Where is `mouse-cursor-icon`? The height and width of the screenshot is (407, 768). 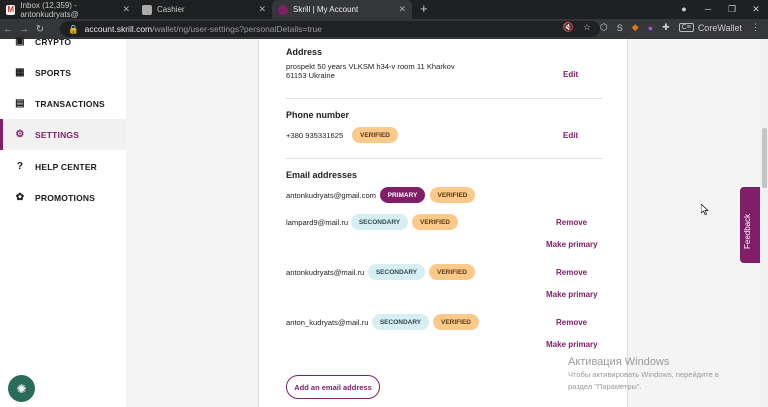 mouse-cursor-icon is located at coordinates (705, 209).